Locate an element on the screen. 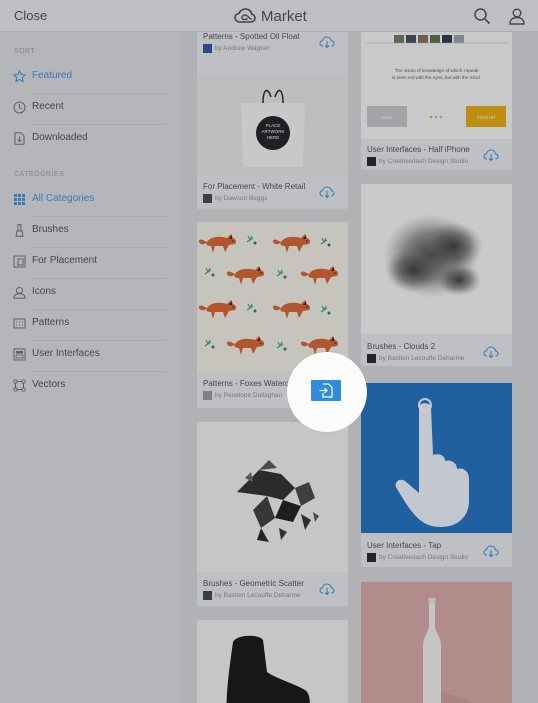 Image resolution: width=538 pixels, height=703 pixels. sidebar-item-all-categories: All Categories is located at coordinates (83, 200).